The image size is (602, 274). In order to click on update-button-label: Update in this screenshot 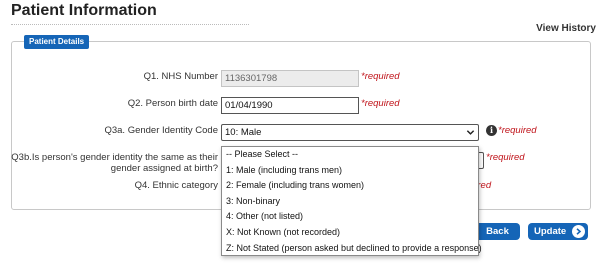, I will do `click(550, 231)`.